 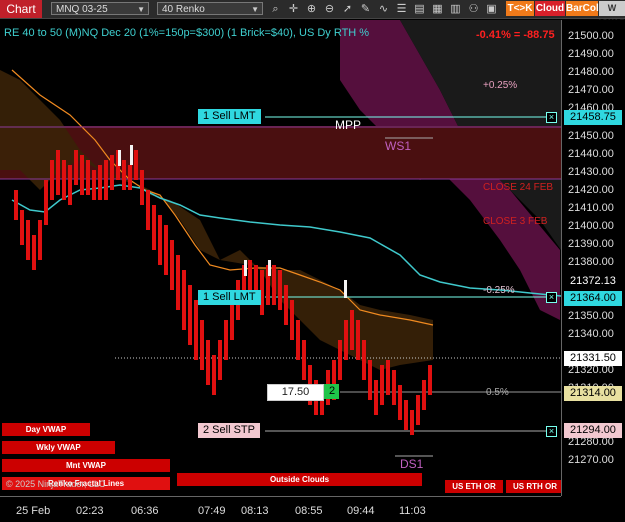 What do you see at coordinates (550, 8) in the screenshot?
I see `cloud-button: Cloud` at bounding box center [550, 8].